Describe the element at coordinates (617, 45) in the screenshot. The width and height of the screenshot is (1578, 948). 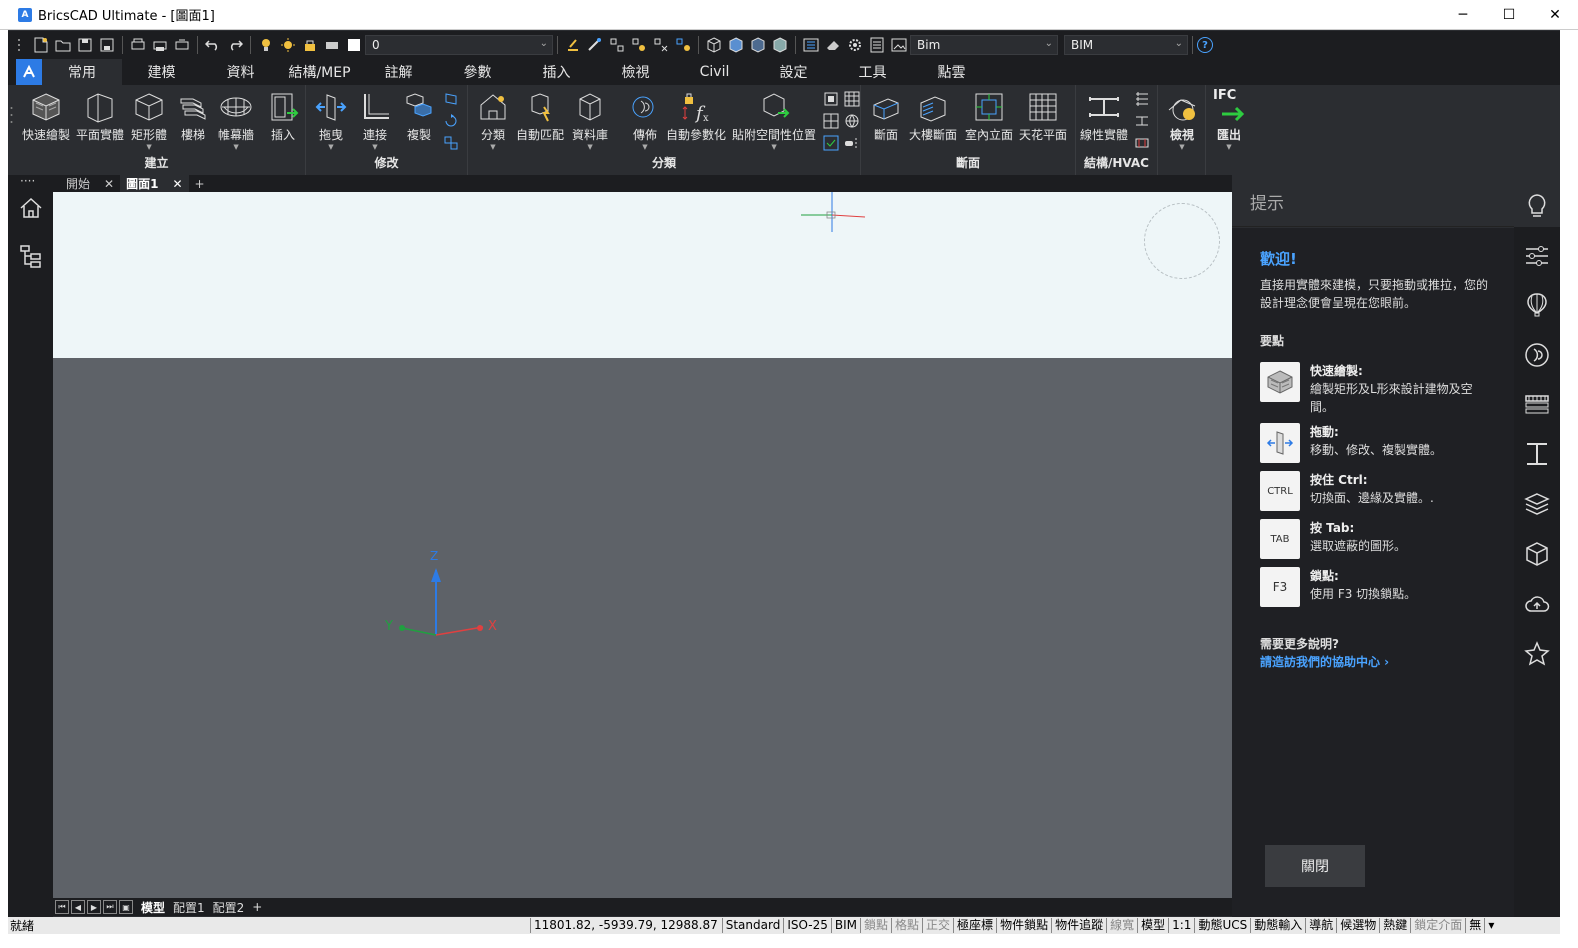
I see `layer-isolate-icon` at that location.